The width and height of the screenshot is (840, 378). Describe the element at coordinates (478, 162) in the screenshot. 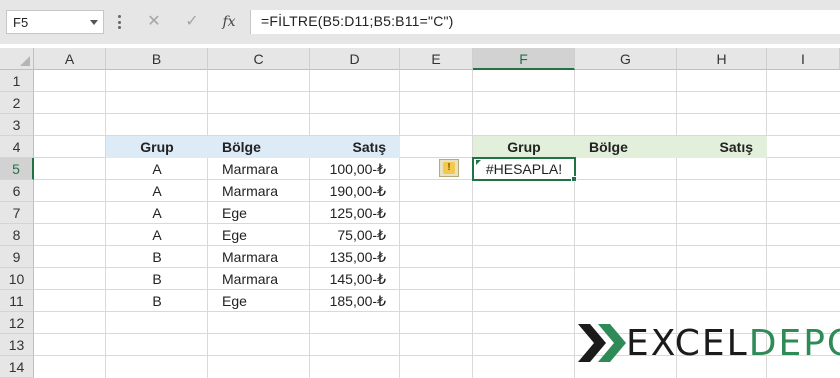

I see `error-indicator-icon` at that location.